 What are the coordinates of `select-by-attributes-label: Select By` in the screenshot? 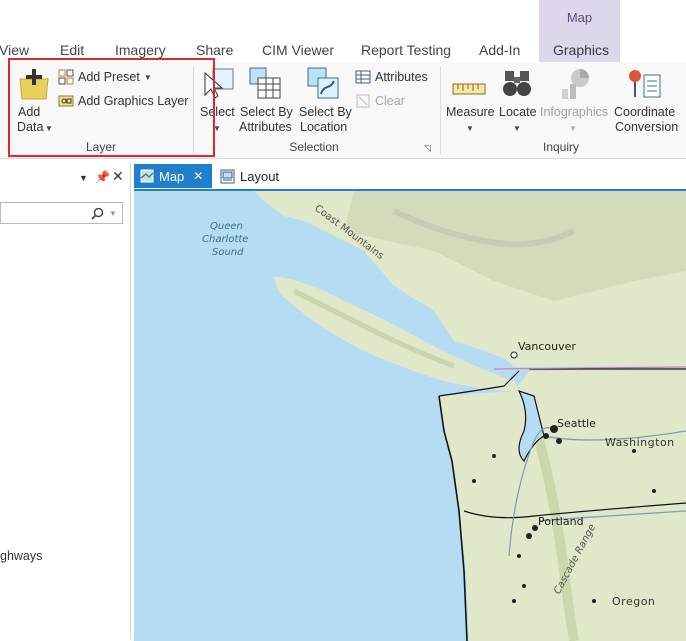 It's located at (266, 112).